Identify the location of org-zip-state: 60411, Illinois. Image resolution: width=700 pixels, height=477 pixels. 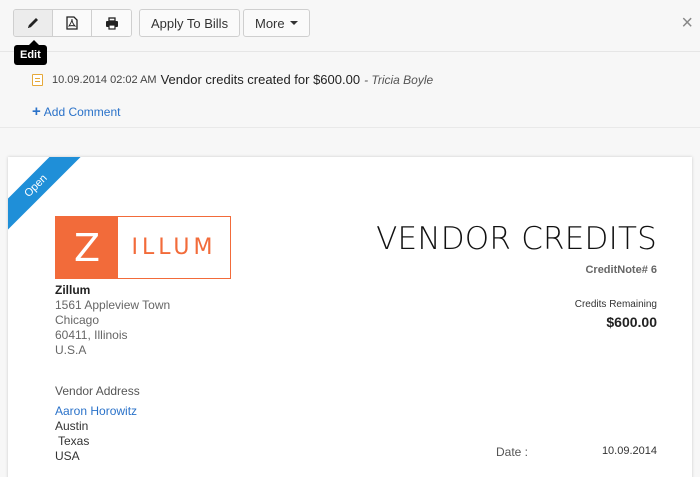
(91, 335).